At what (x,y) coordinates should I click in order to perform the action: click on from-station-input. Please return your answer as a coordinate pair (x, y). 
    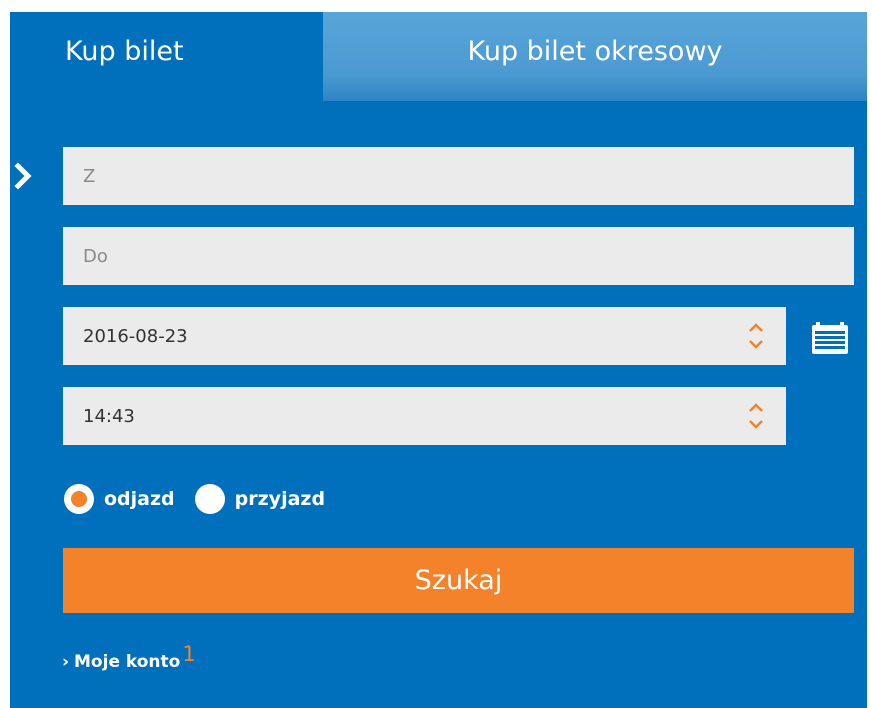
    Looking at the image, I should click on (458, 176).